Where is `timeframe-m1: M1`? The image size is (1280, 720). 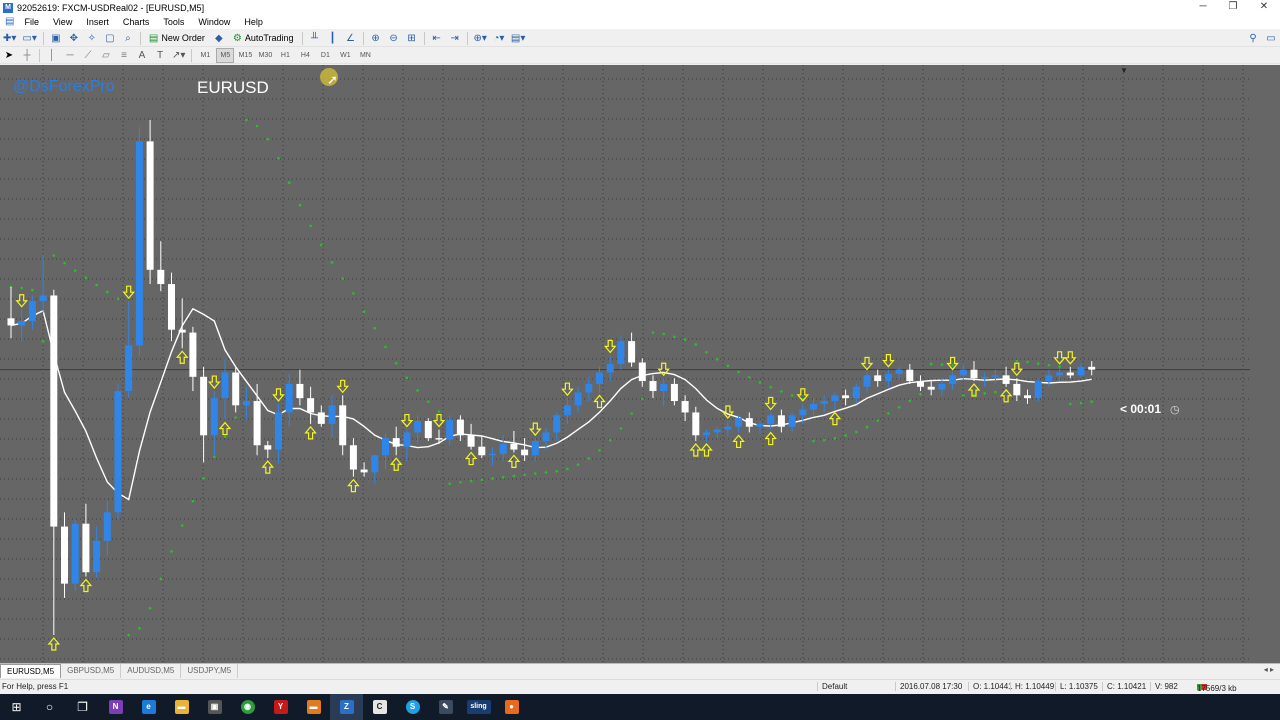 timeframe-m1: M1 is located at coordinates (205, 55).